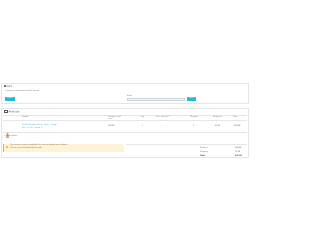 The height and width of the screenshot is (250, 320). Describe the element at coordinates (235, 117) in the screenshot. I see `col-total: Total` at that location.